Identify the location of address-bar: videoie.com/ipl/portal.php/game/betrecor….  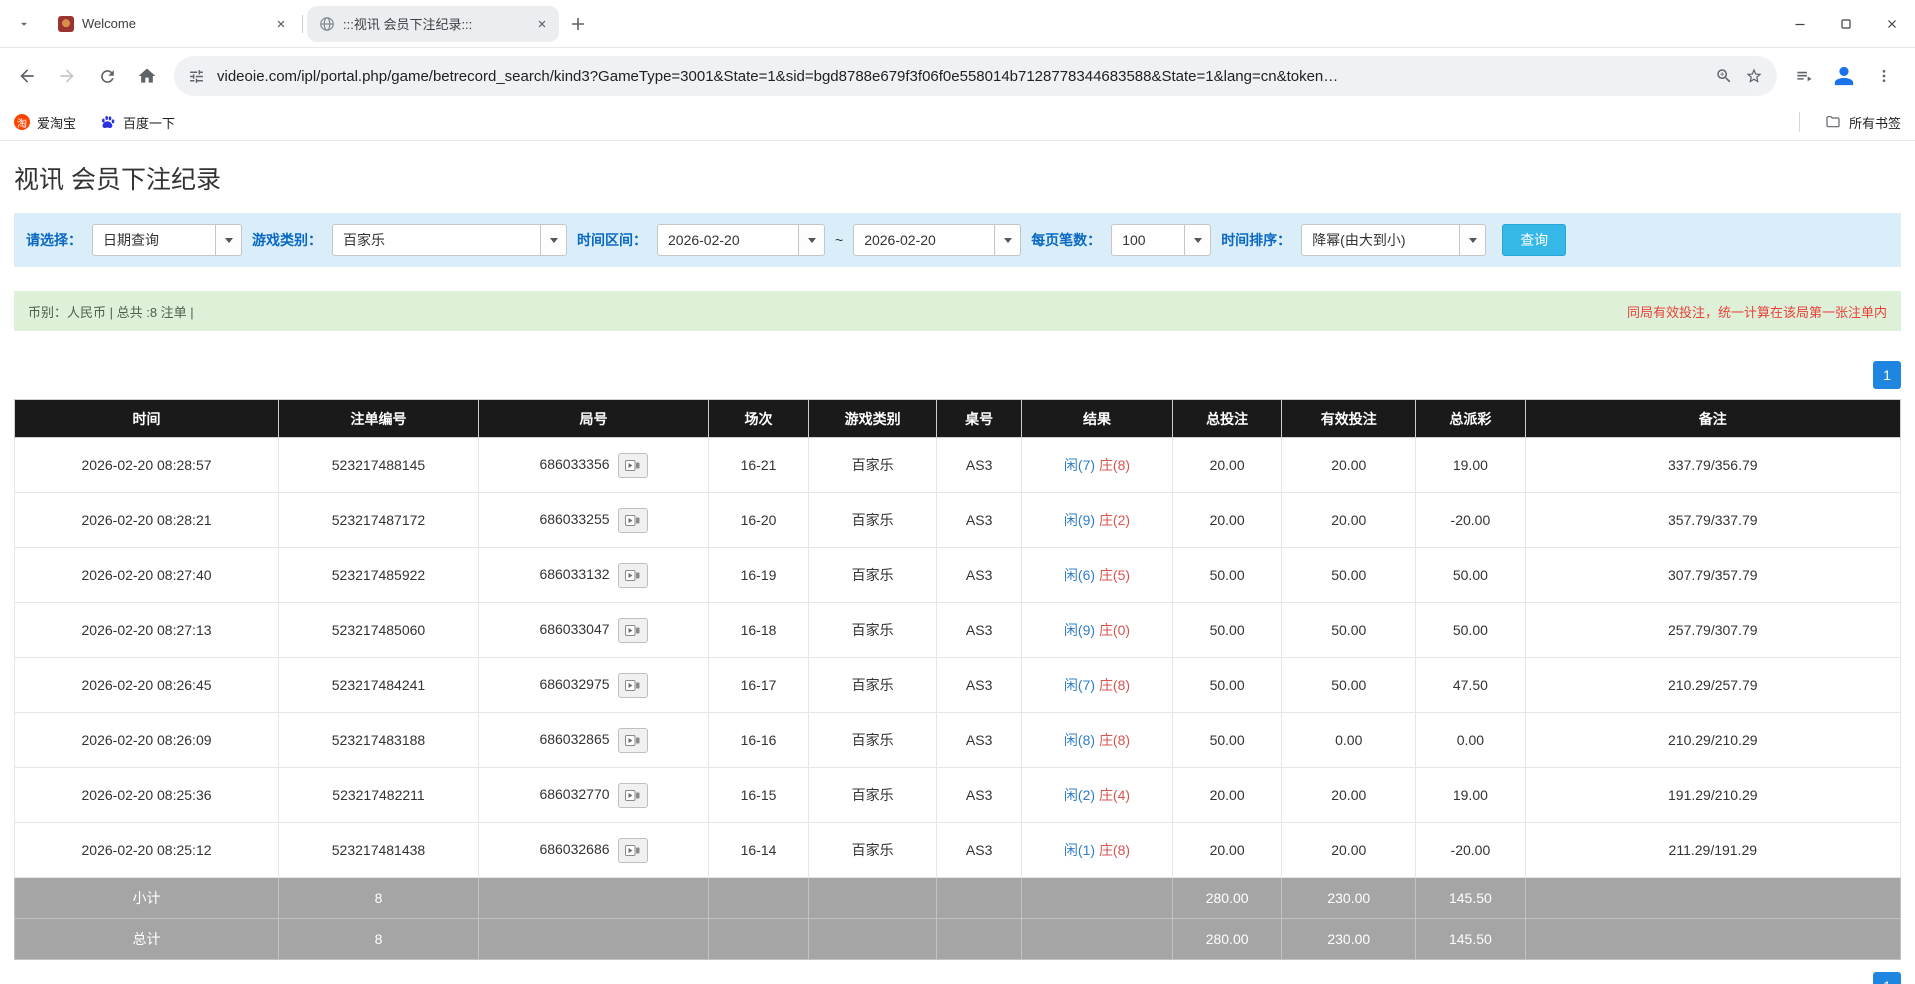
(975, 76).